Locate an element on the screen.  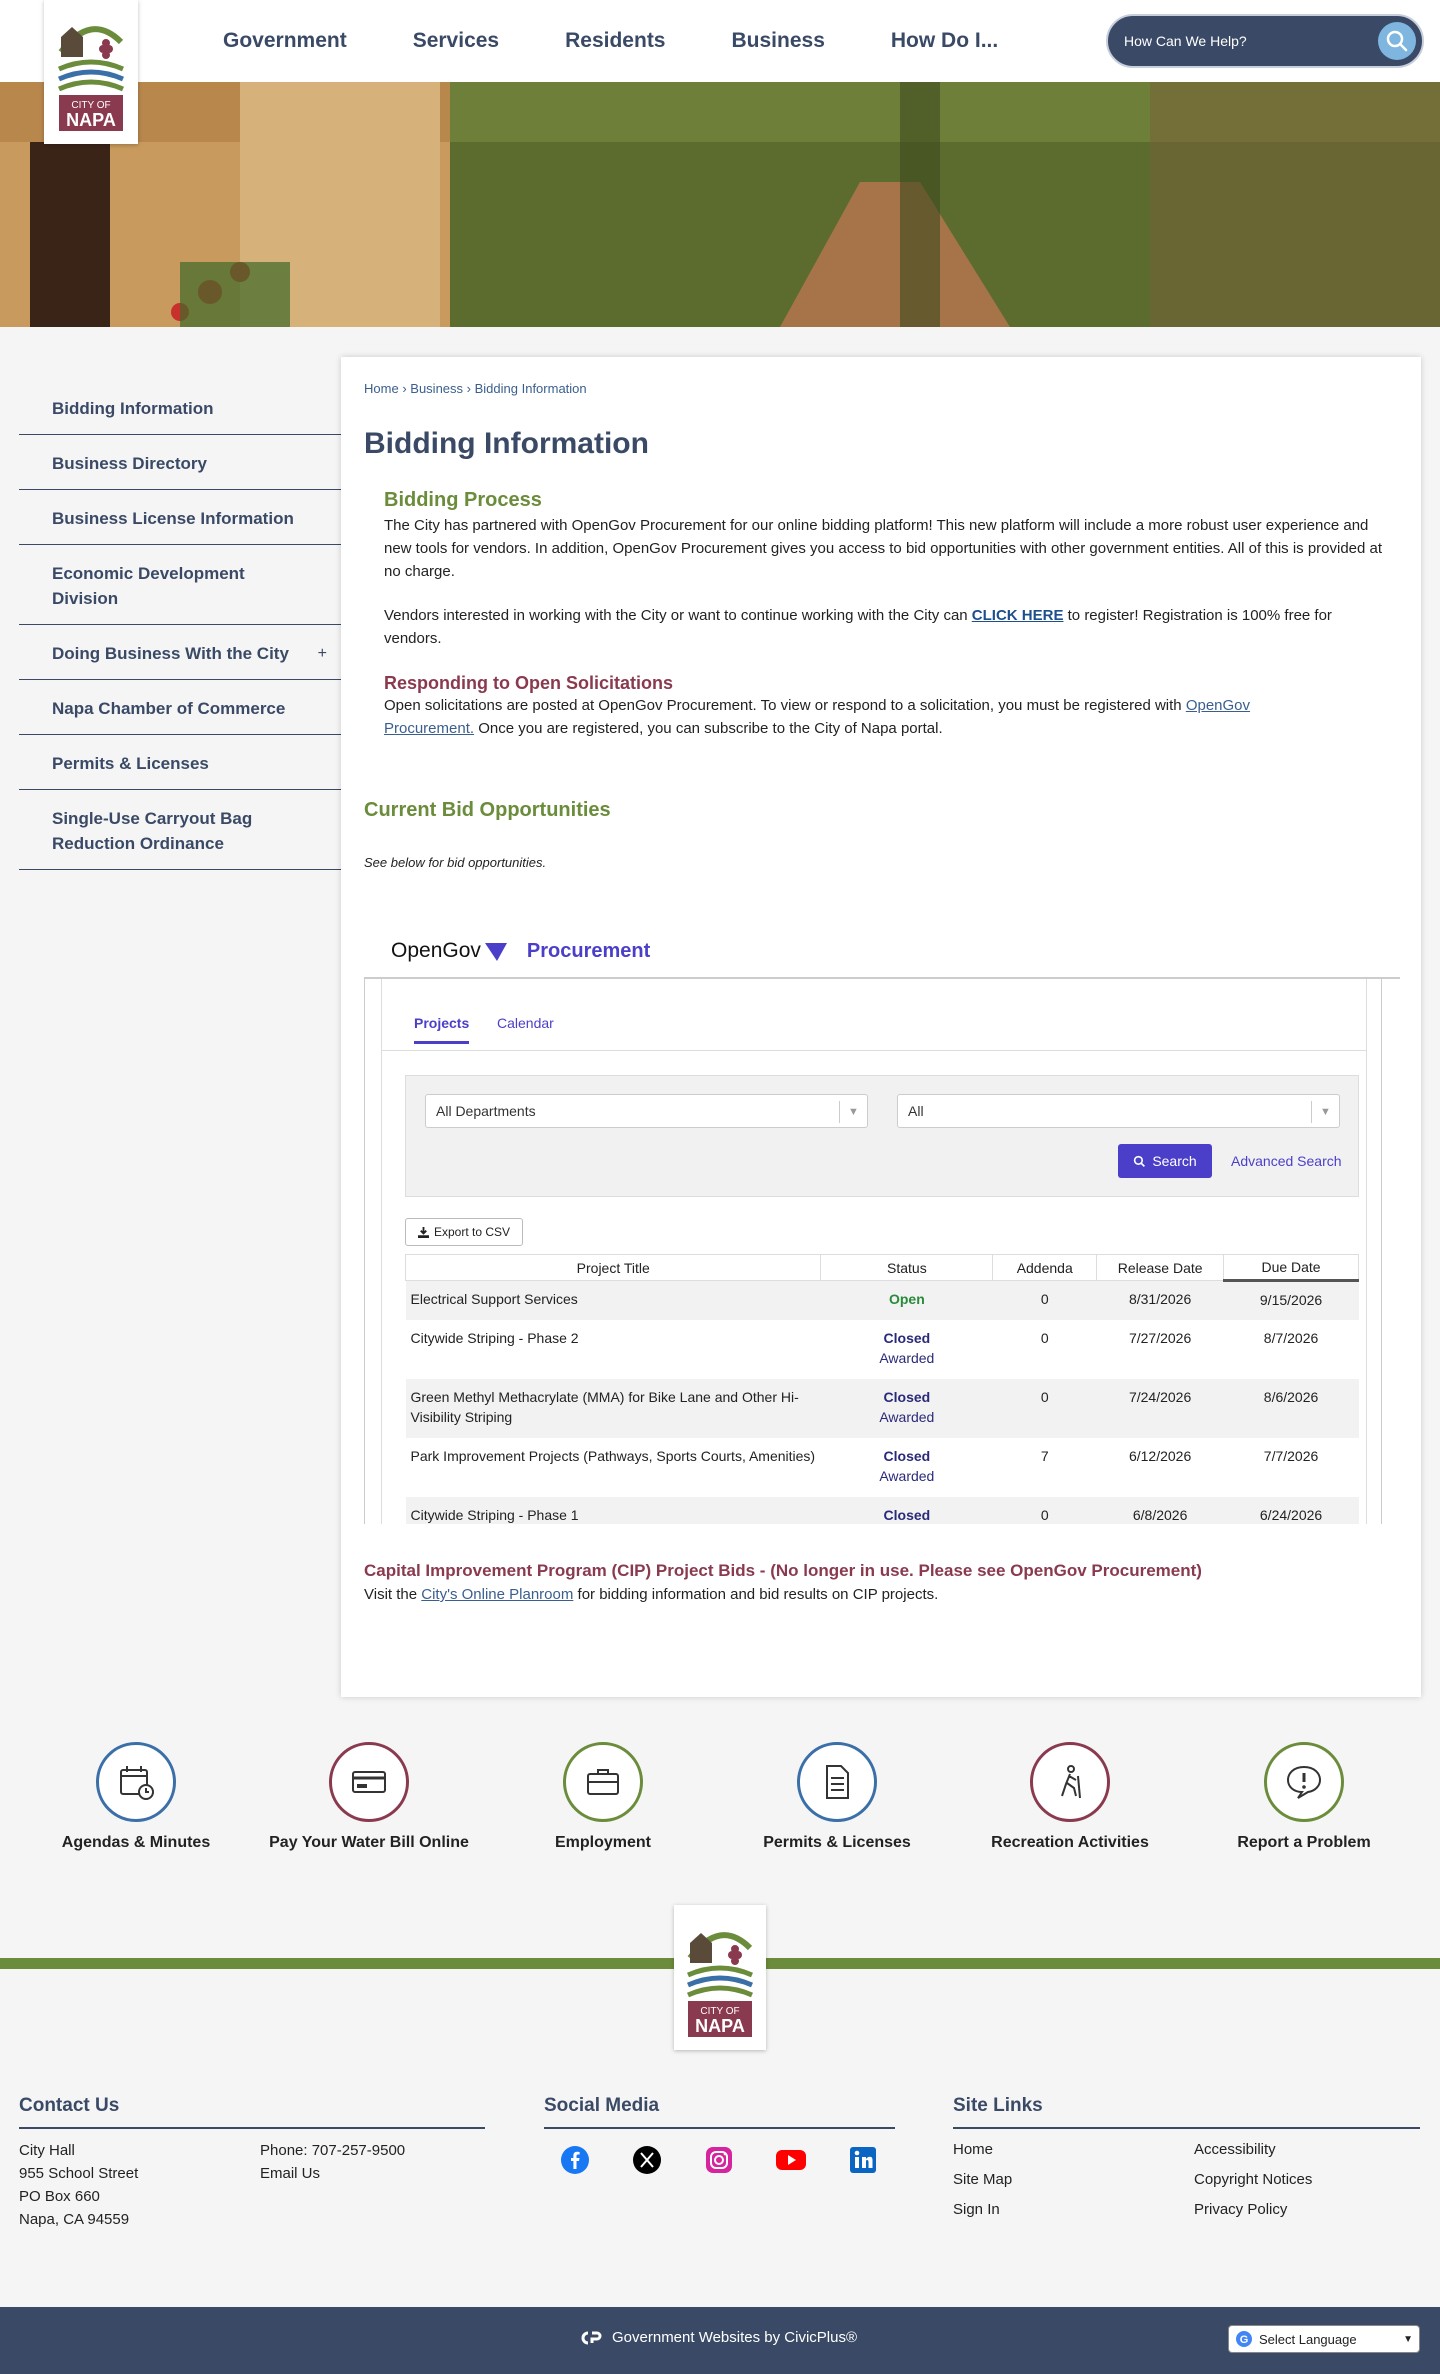
civicplus-link: Government Websites by CivicPlus® is located at coordinates (717, 2337).